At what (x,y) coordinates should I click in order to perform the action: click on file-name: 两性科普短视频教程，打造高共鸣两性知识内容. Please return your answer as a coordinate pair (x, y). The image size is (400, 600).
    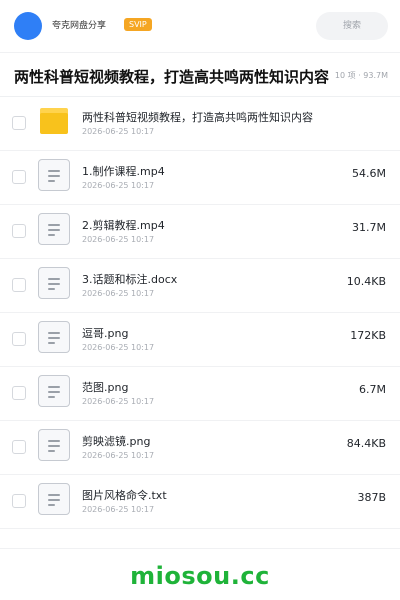
    Looking at the image, I should click on (197, 117).